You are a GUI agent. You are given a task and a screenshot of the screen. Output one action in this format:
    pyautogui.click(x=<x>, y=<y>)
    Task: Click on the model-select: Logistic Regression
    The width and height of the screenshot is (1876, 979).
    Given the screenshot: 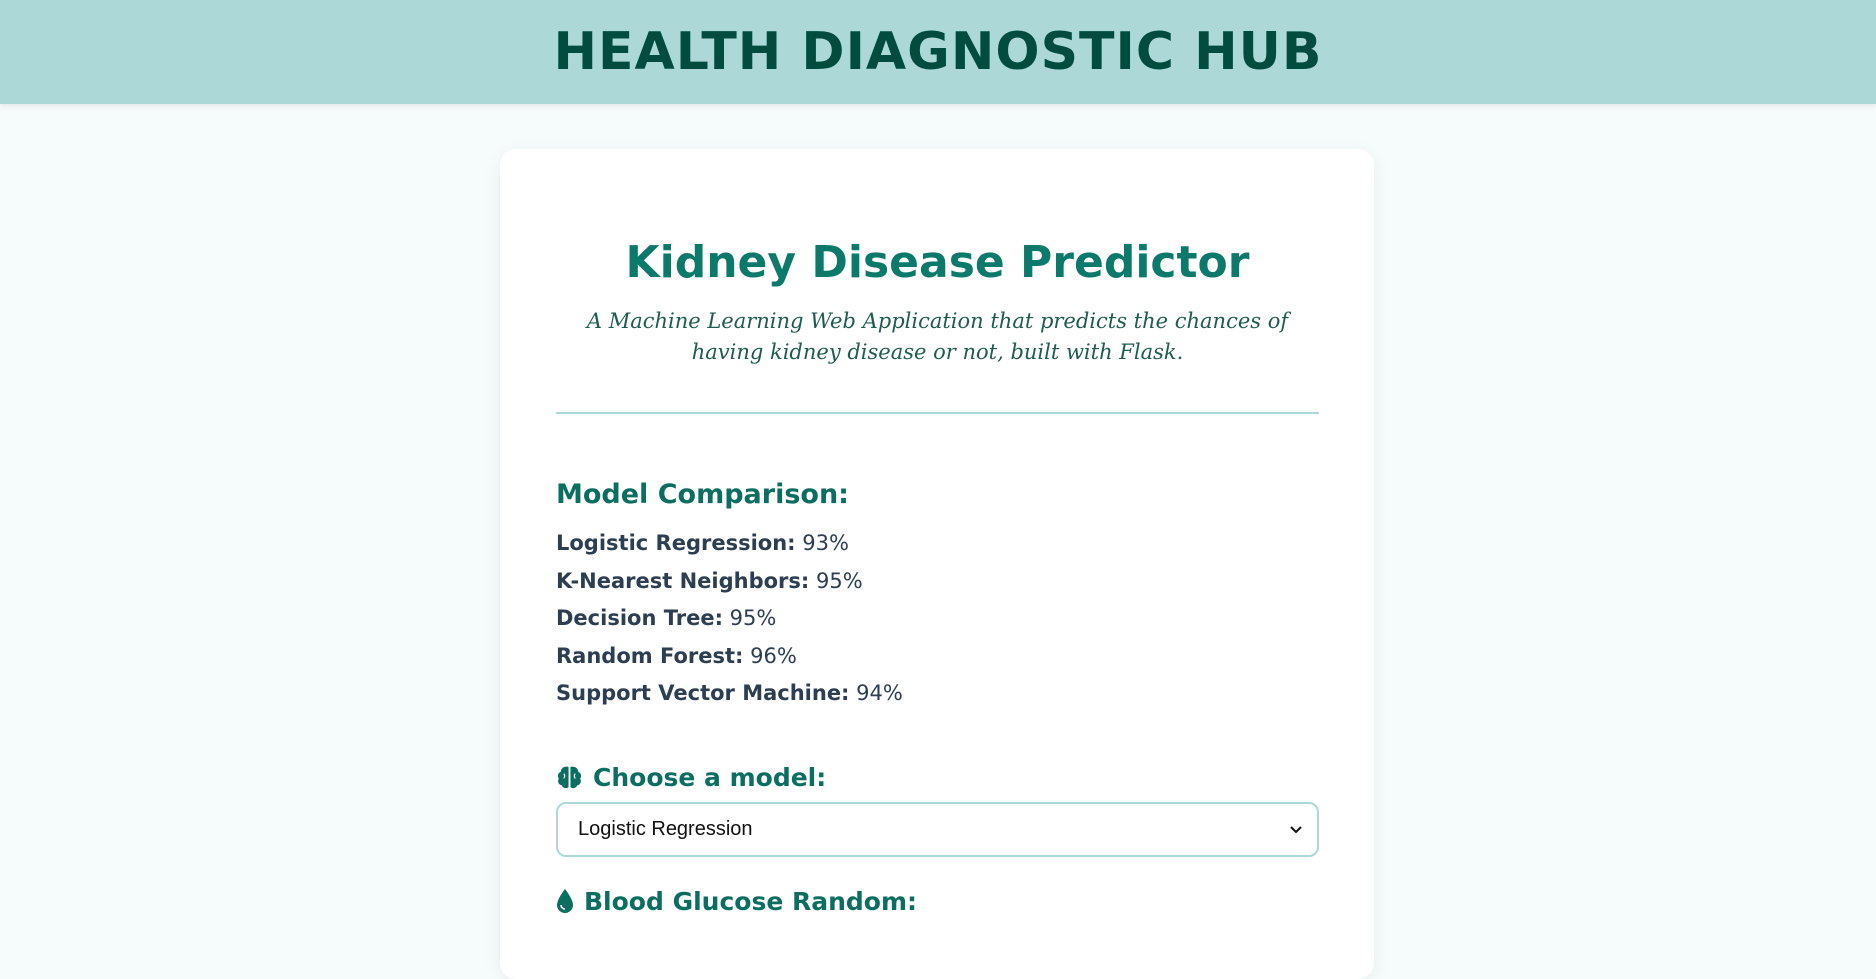 What is the action you would take?
    pyautogui.click(x=937, y=829)
    